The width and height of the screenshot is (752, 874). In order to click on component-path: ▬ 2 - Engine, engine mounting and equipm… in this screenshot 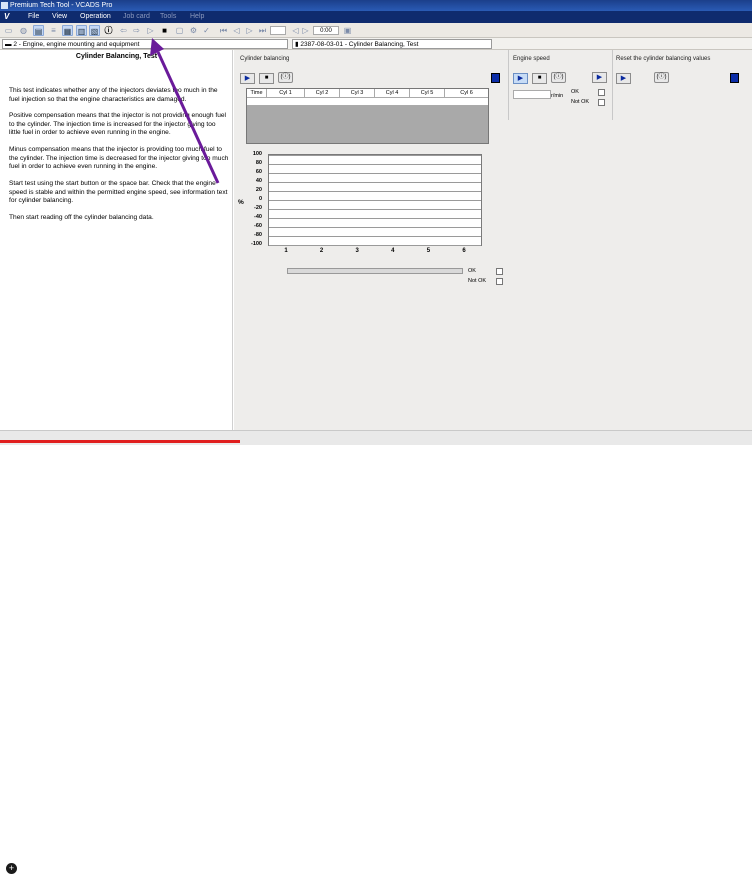, I will do `click(145, 44)`.